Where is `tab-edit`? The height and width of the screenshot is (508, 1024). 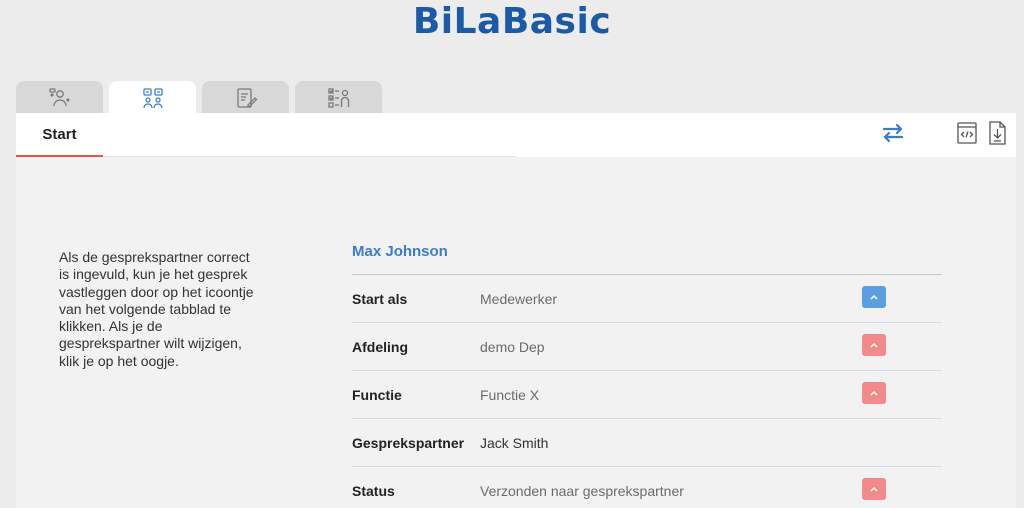 tab-edit is located at coordinates (245, 98).